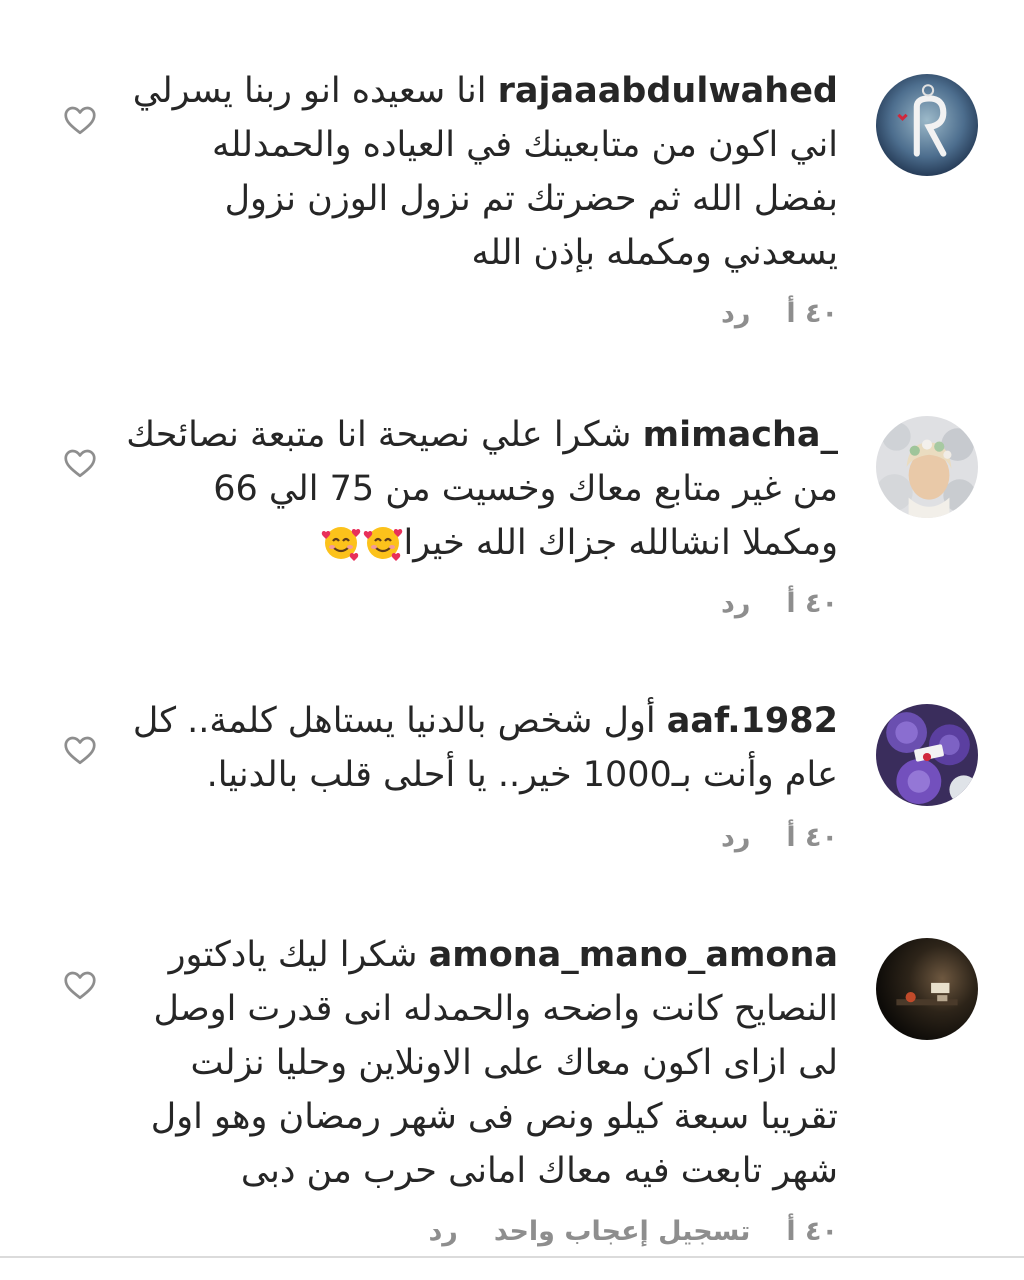 This screenshot has height=1280, width=1024. I want to click on comment-line: أول شخص بالدنيا يستاهل كلمة.. كل, so click(394, 721).